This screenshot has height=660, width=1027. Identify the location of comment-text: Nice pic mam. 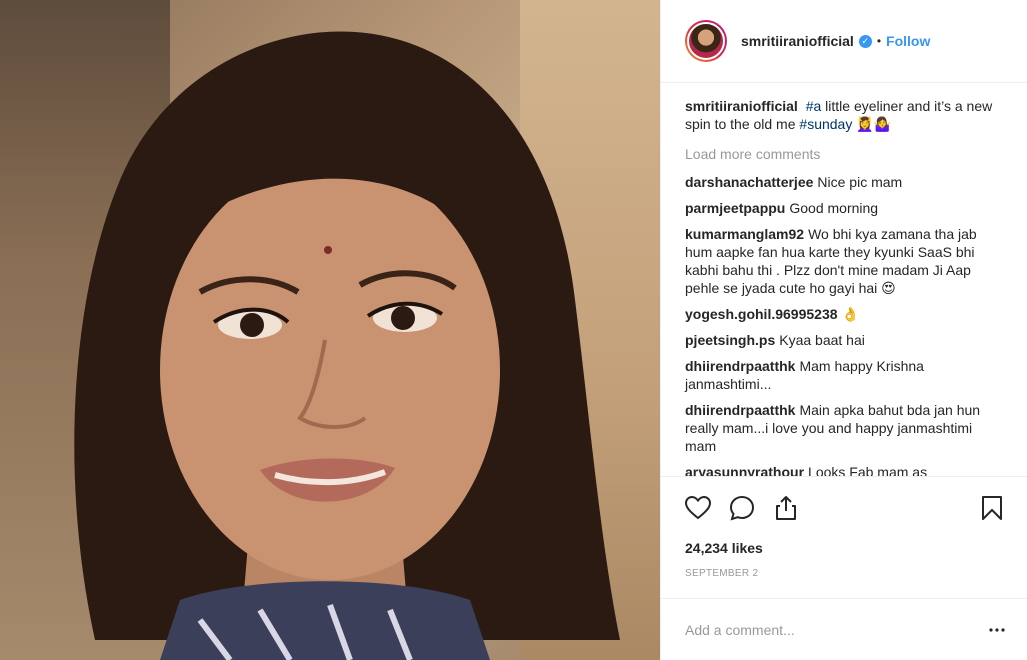
(860, 182).